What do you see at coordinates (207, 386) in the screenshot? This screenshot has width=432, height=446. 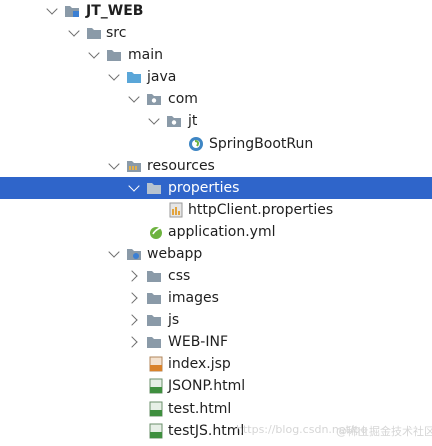 I see `tree-item-label: JSONP.html` at bounding box center [207, 386].